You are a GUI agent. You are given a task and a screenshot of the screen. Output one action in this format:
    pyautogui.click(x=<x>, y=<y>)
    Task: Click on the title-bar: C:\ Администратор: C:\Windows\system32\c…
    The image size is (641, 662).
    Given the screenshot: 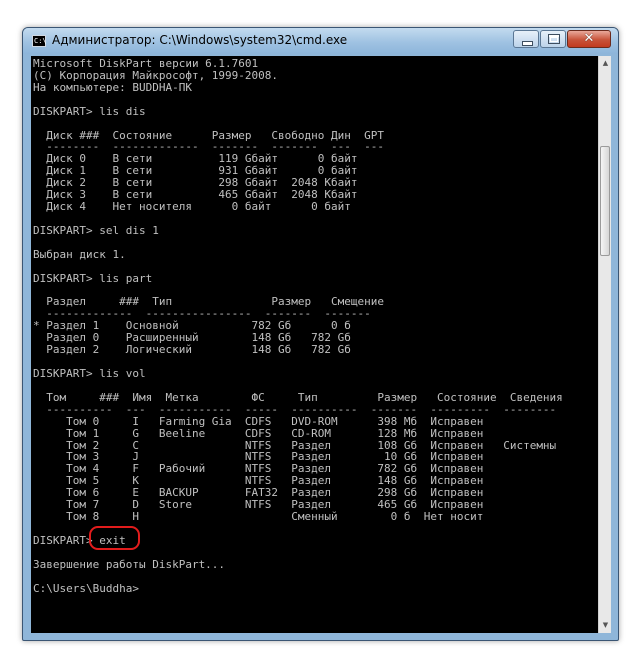 What is the action you would take?
    pyautogui.click(x=320, y=41)
    